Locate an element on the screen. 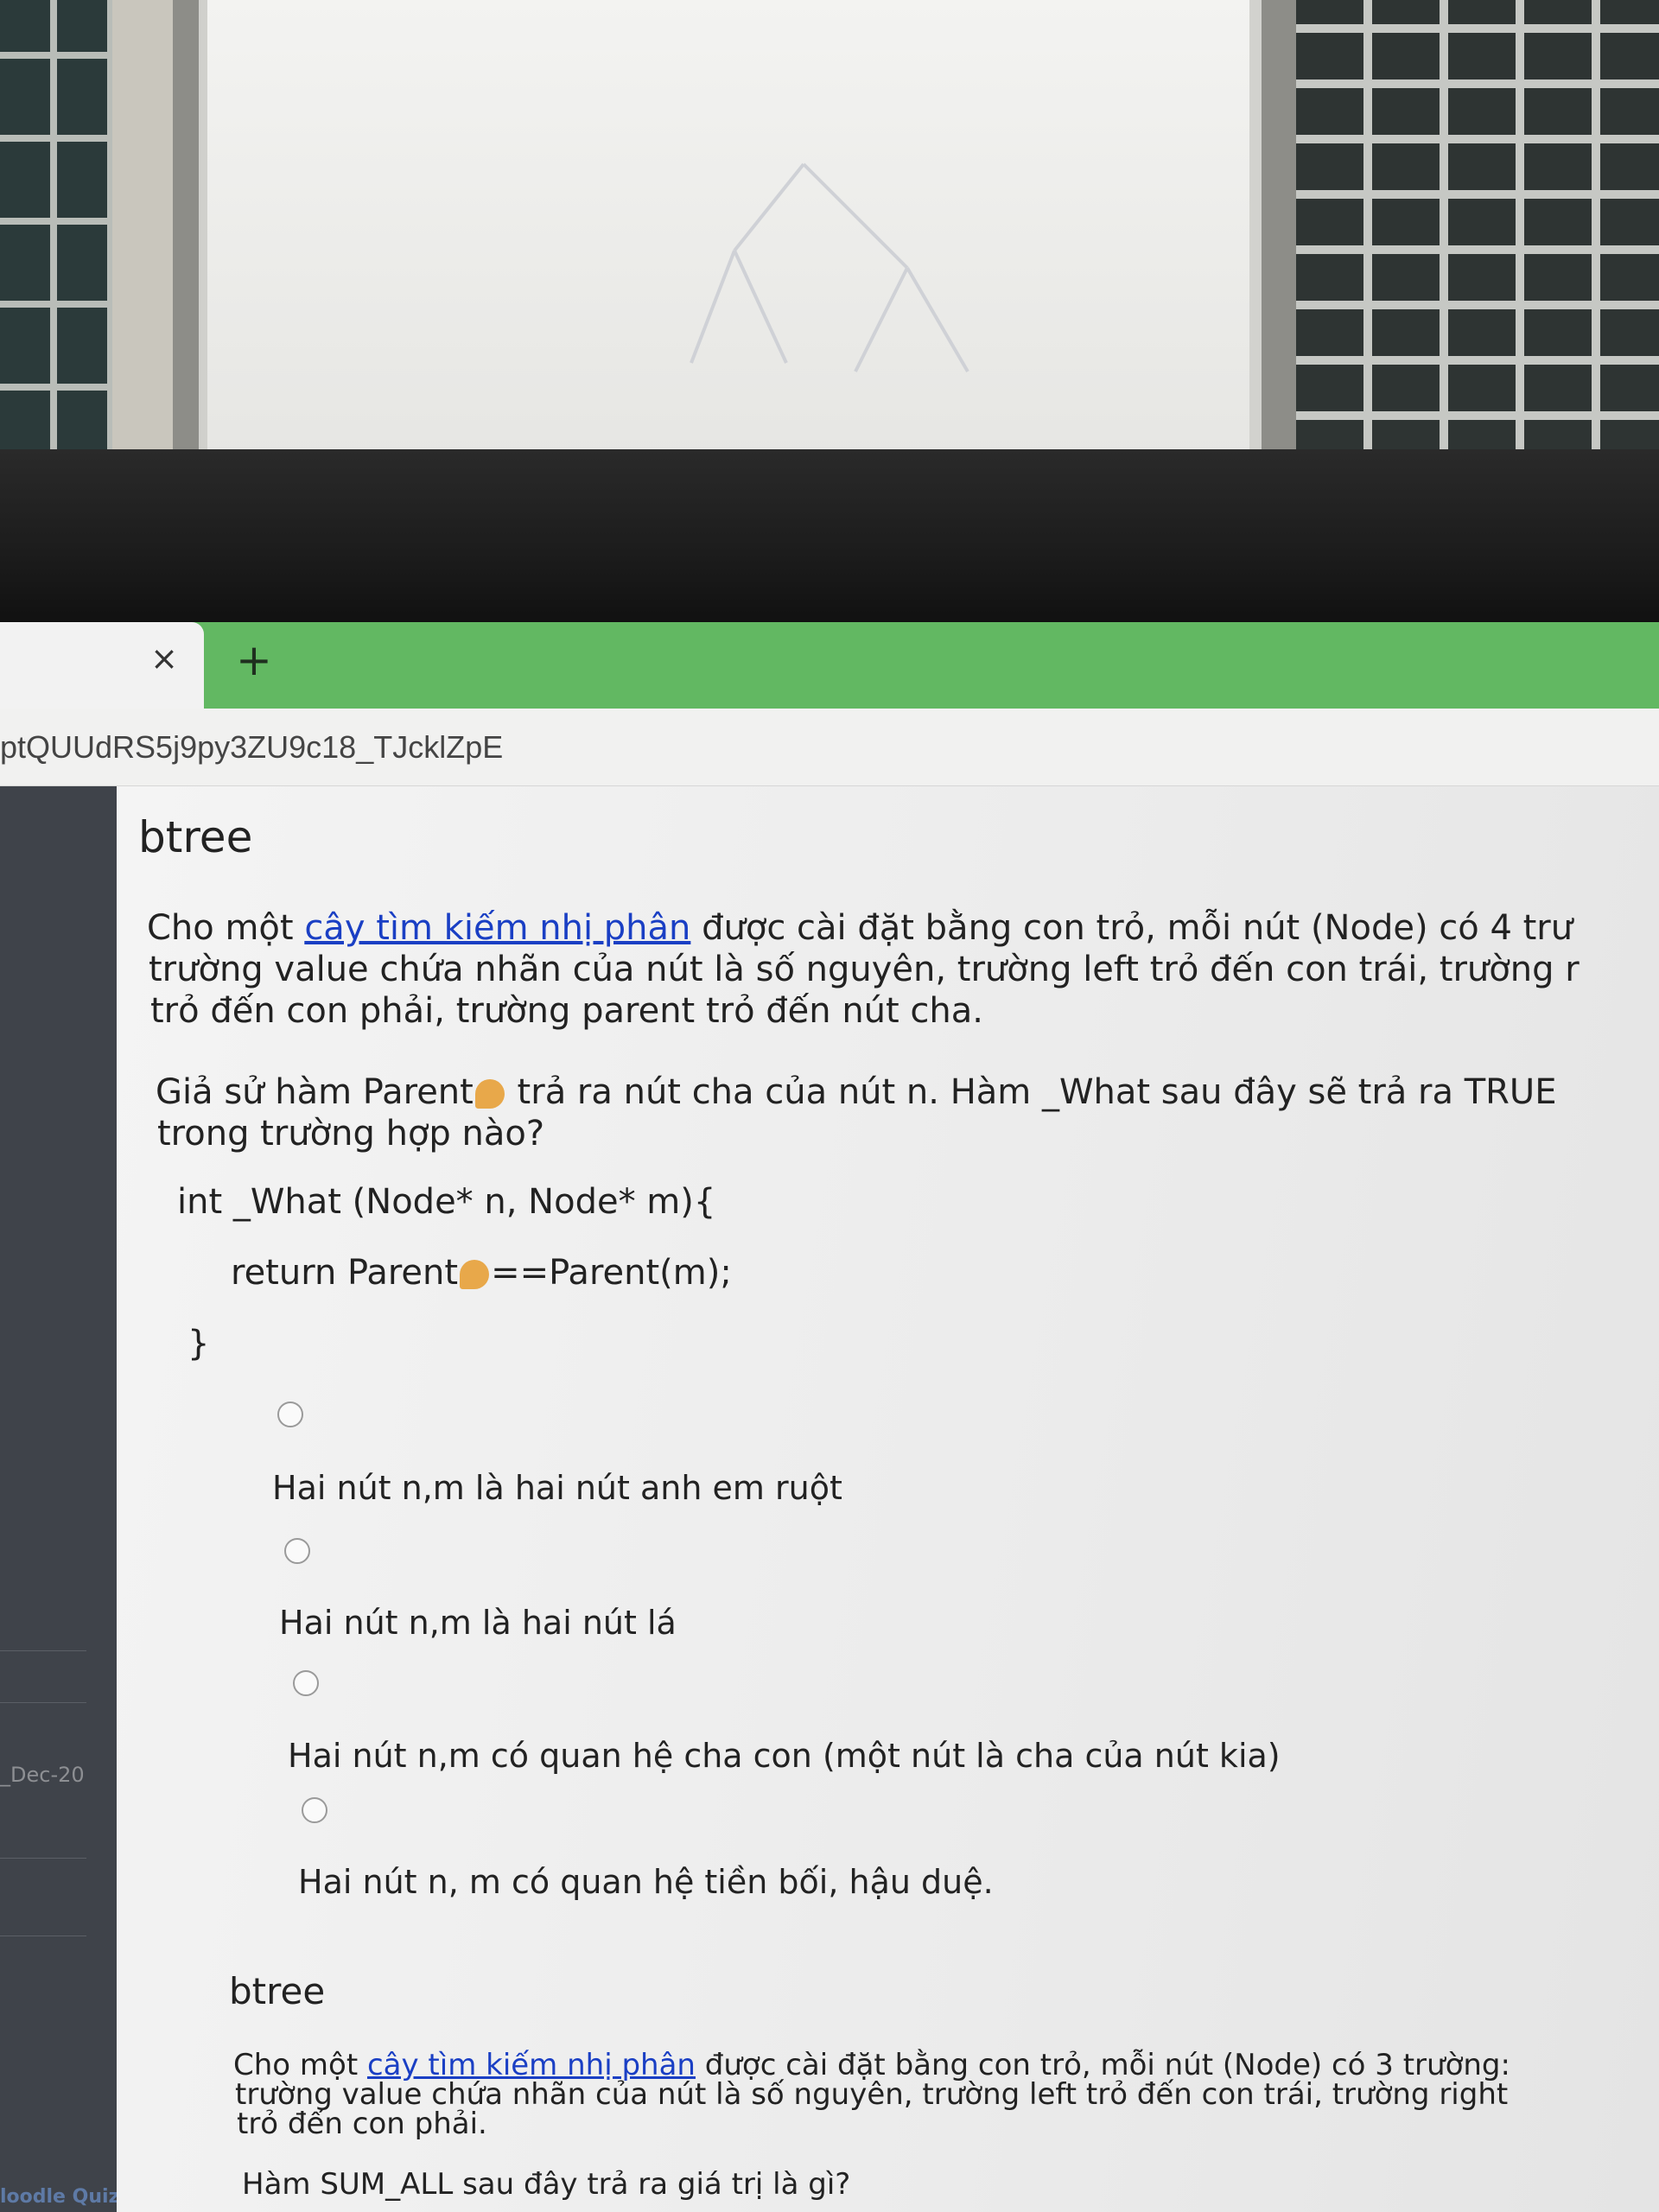  whiteboard-tree-drawing is located at coordinates (829, 267).